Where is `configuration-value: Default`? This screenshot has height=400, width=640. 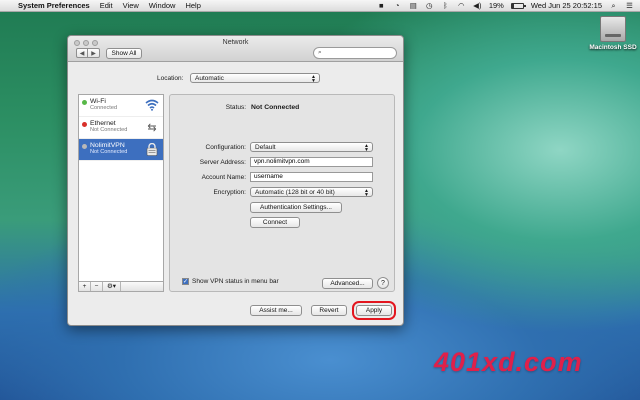 configuration-value: Default is located at coordinates (265, 147).